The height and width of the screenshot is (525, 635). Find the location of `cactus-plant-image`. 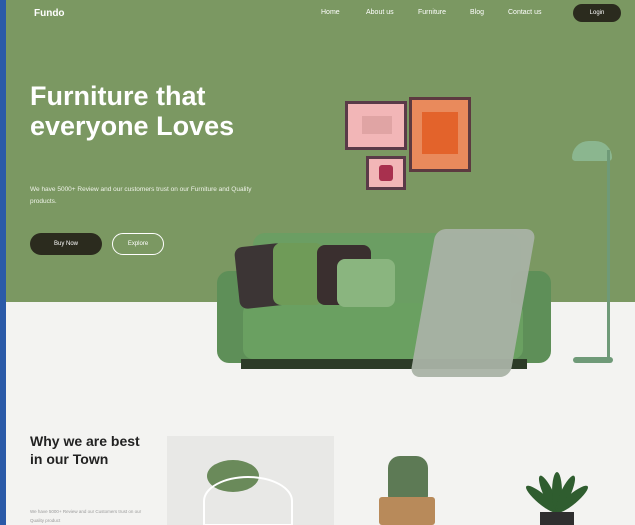

cactus-plant-image is located at coordinates (408, 478).